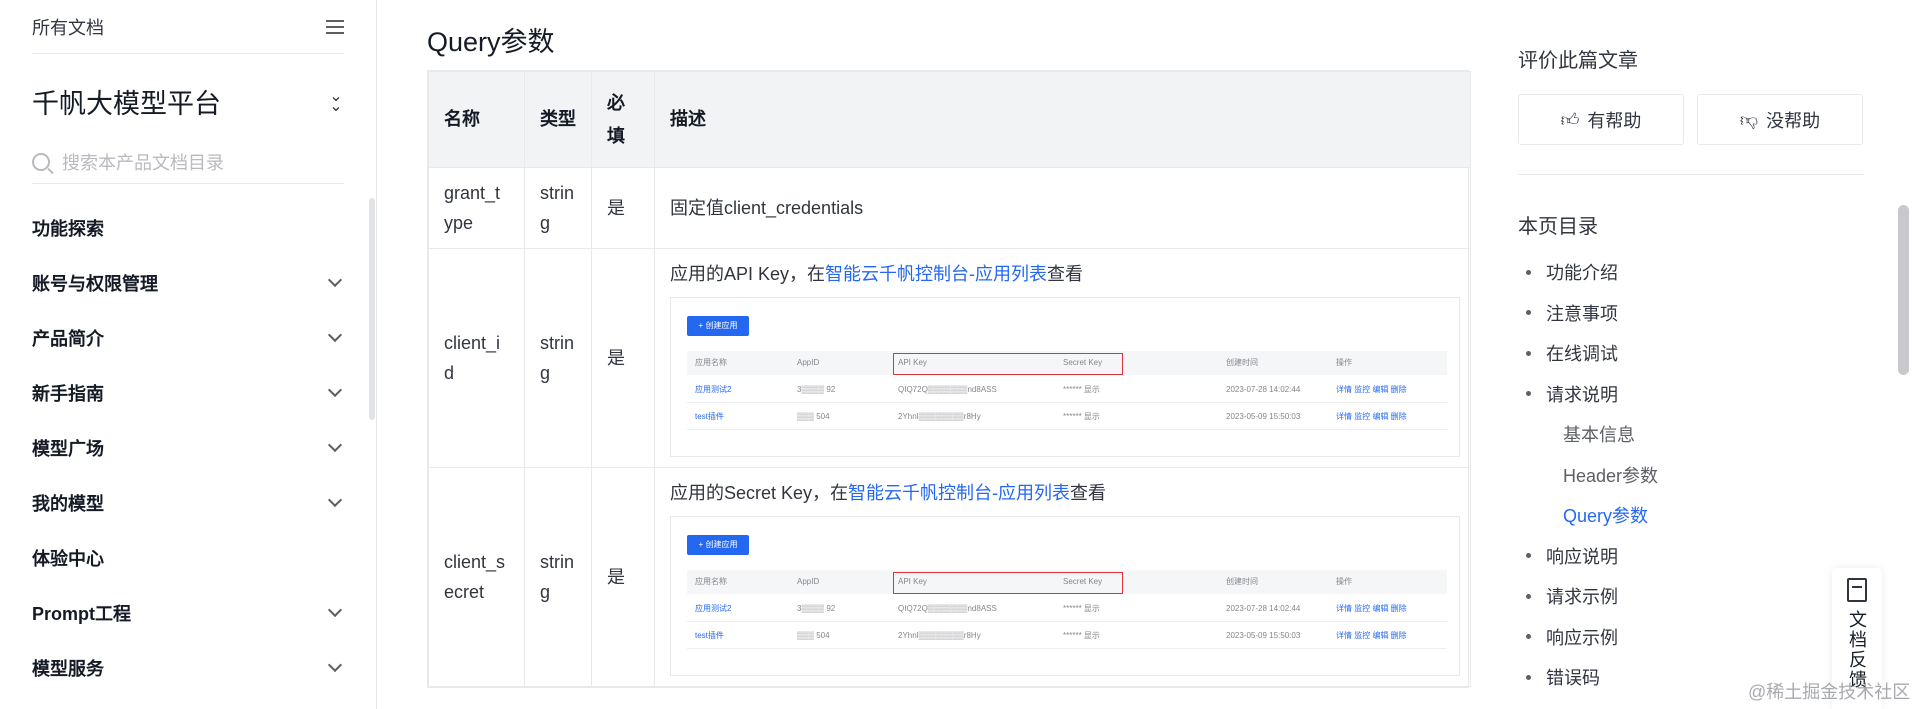  Describe the element at coordinates (95, 283) in the screenshot. I see `sidebar-item-label: 账号与权限管理` at that location.